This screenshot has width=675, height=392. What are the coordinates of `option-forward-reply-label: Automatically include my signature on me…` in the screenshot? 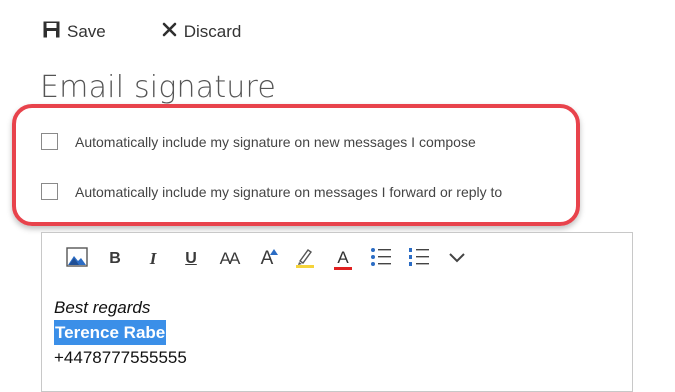 It's located at (289, 191).